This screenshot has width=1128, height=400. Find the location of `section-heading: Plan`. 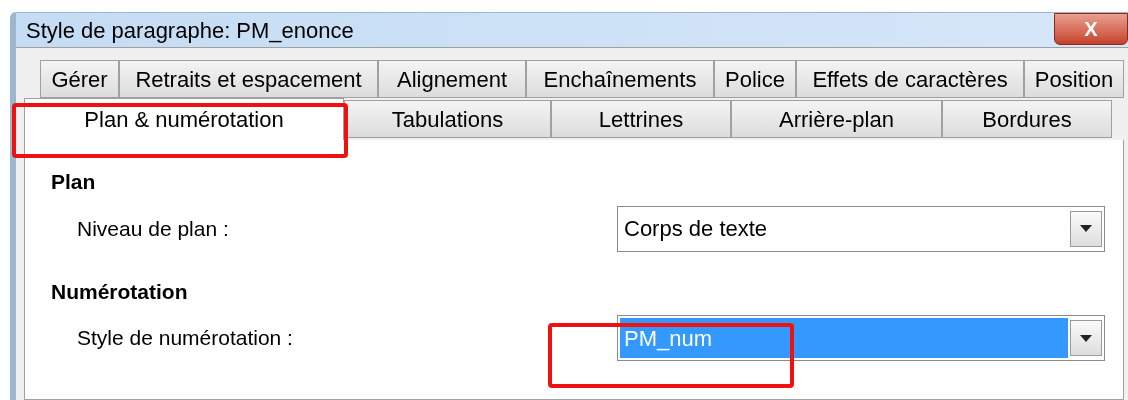

section-heading: Plan is located at coordinates (74, 182).